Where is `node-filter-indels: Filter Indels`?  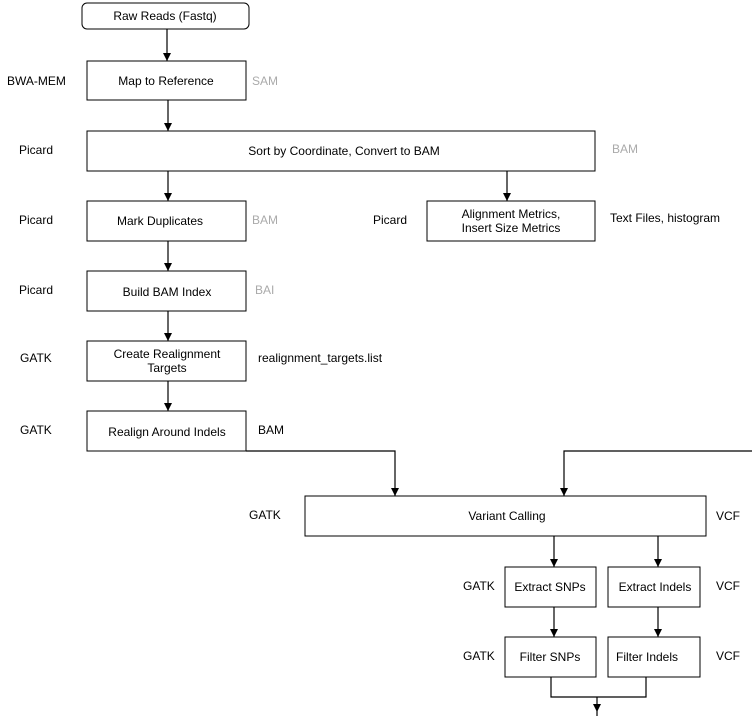 node-filter-indels: Filter Indels is located at coordinates (654, 657).